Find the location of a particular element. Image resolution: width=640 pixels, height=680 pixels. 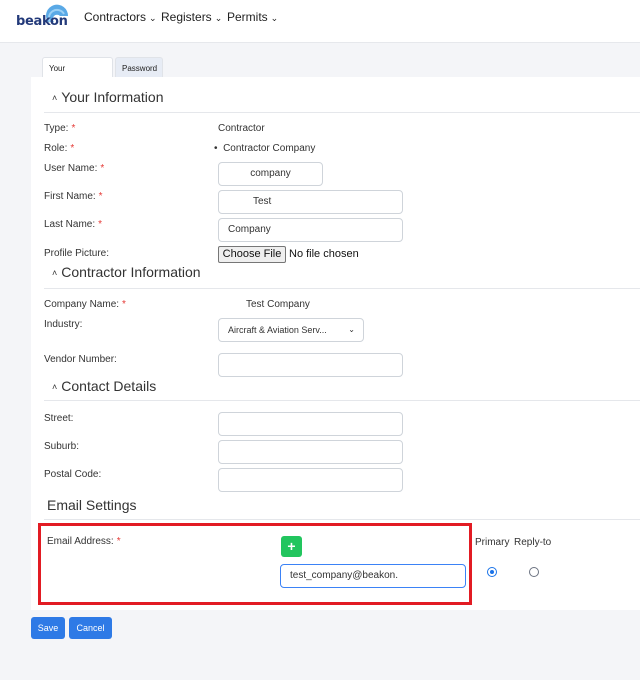

postal-code-input is located at coordinates (310, 480).